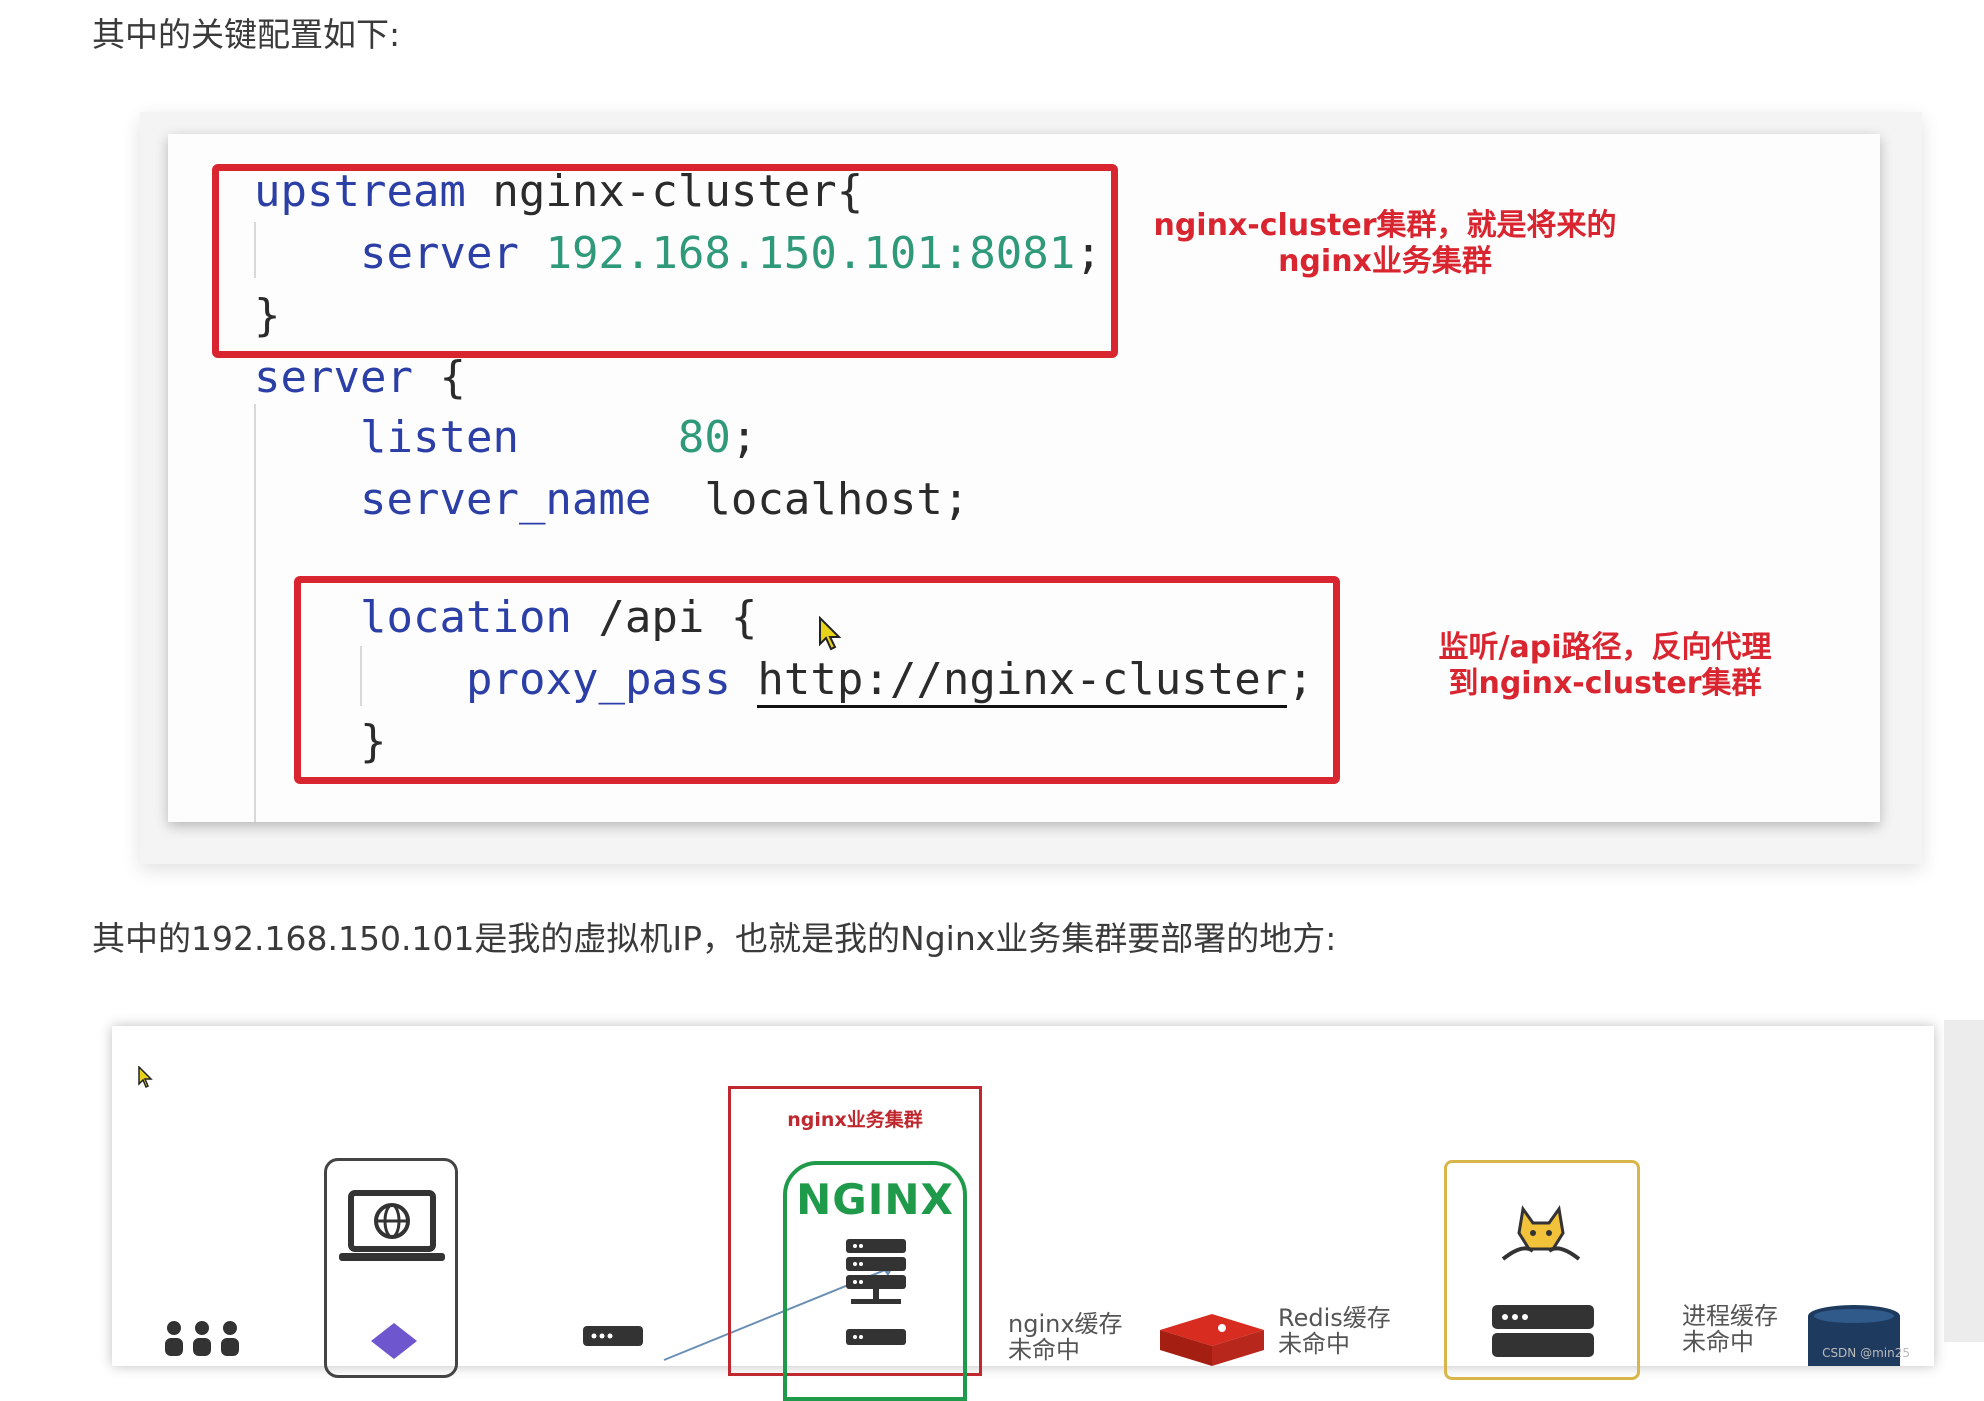 The width and height of the screenshot is (1984, 1401). I want to click on annotation-line: 监听/api路径，反向代理, so click(1605, 647).